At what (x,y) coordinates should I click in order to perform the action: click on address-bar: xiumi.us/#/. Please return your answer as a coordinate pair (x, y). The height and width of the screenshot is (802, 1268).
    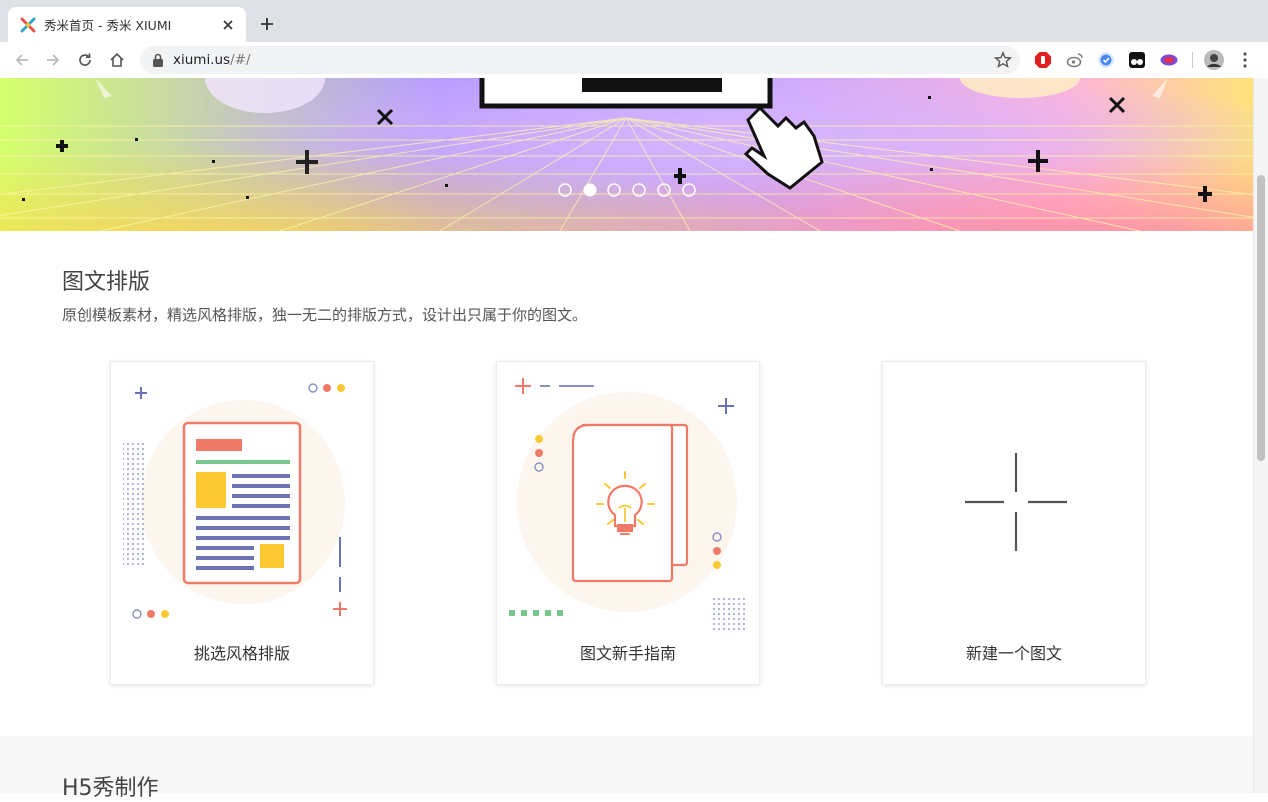
    Looking at the image, I should click on (580, 60).